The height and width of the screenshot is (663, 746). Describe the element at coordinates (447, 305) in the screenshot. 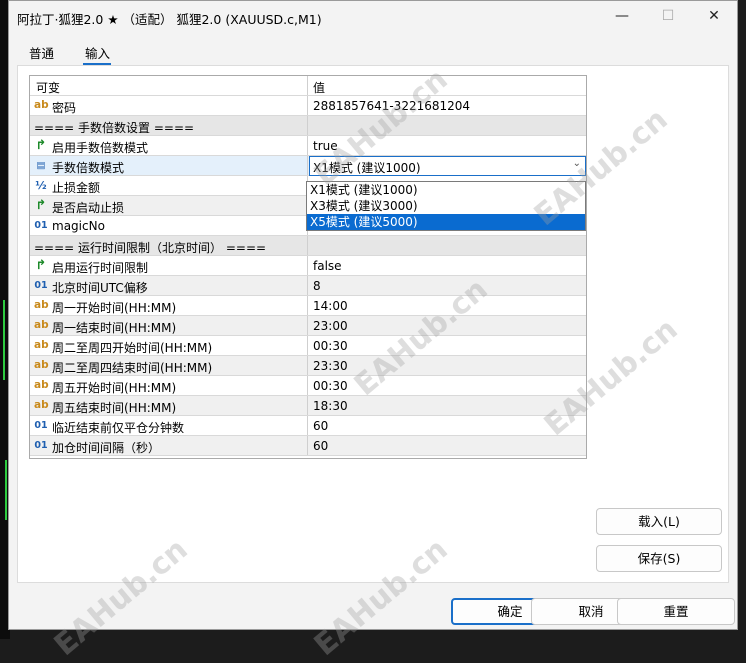

I see `grid-cell-value: 14:00` at that location.